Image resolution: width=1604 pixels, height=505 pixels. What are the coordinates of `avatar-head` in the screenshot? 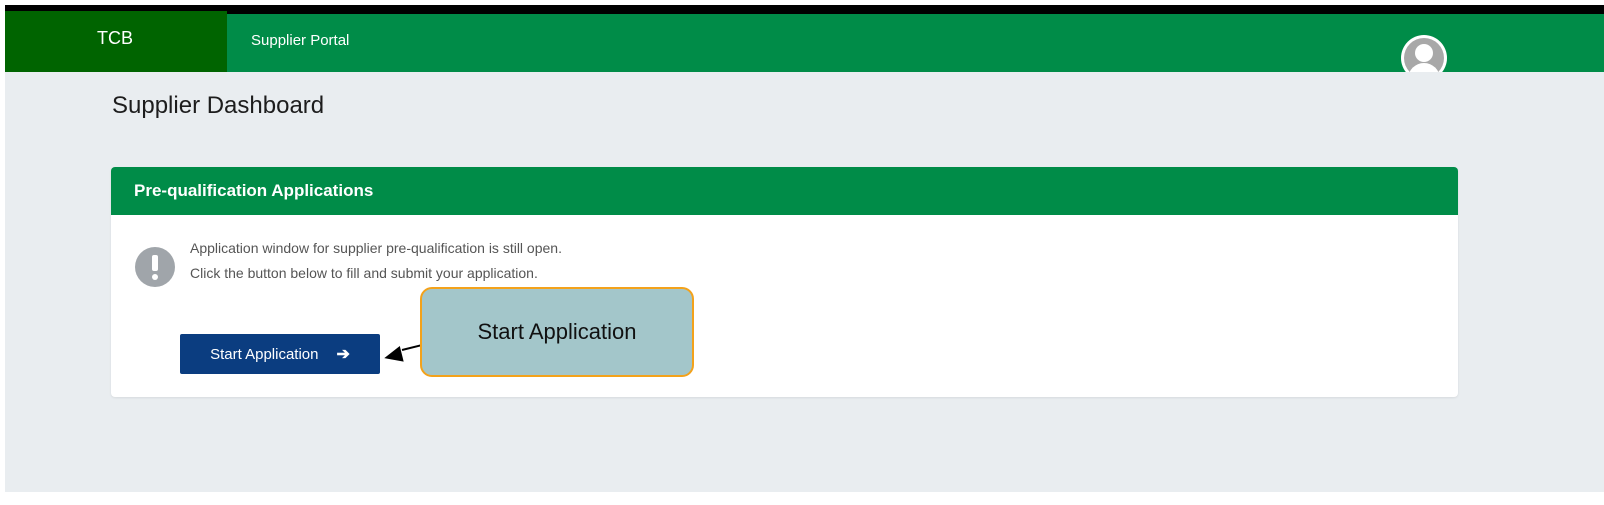 It's located at (1424, 53).